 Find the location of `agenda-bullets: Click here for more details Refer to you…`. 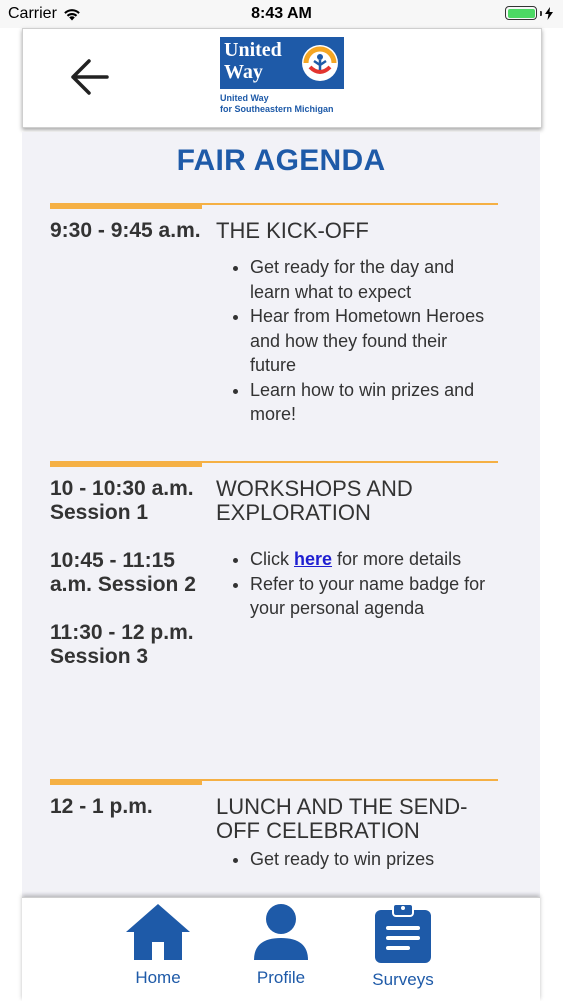

agenda-bullets: Click here for more details Refer to you… is located at coordinates (357, 584).